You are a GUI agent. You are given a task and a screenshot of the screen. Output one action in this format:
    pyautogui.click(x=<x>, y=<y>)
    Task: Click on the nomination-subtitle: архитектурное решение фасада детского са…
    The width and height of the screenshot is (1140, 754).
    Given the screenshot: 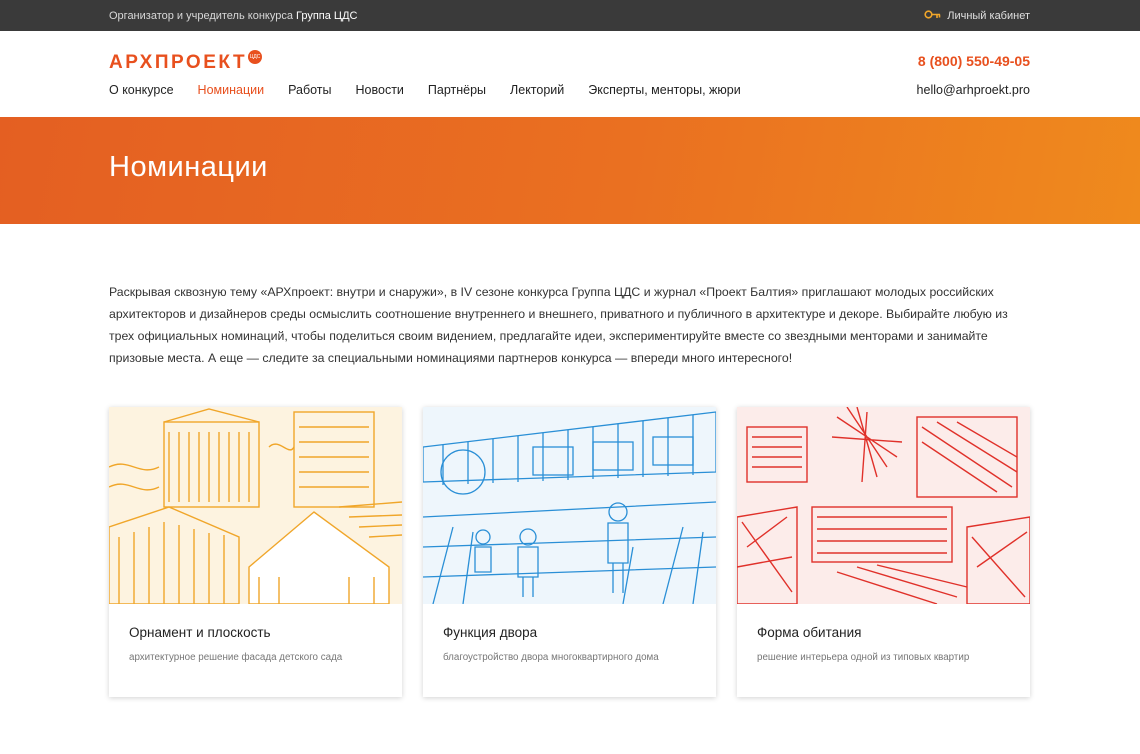 What is the action you would take?
    pyautogui.click(x=236, y=657)
    